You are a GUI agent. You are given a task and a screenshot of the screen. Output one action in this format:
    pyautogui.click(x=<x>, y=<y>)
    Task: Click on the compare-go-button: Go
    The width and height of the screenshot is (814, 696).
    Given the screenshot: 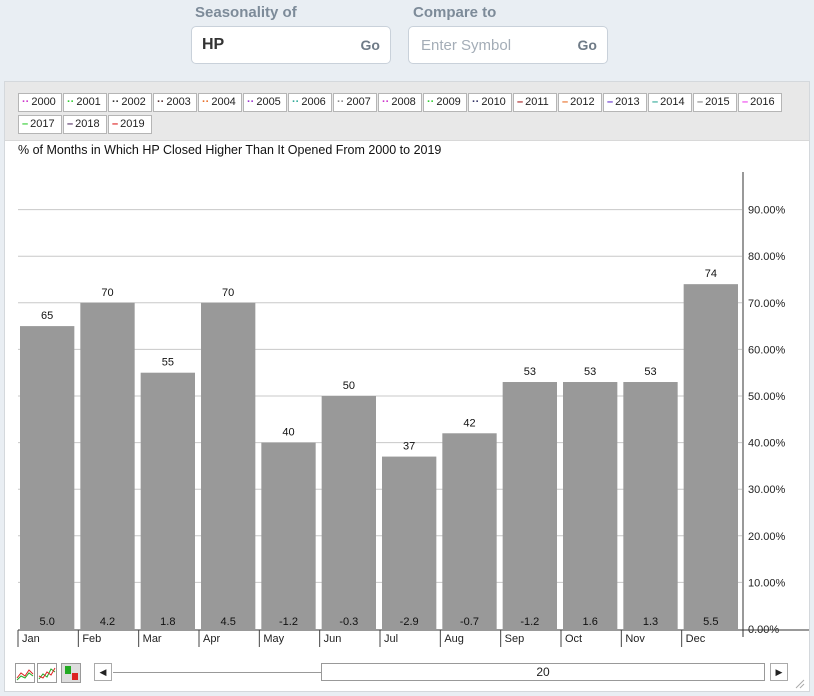 What is the action you would take?
    pyautogui.click(x=587, y=45)
    